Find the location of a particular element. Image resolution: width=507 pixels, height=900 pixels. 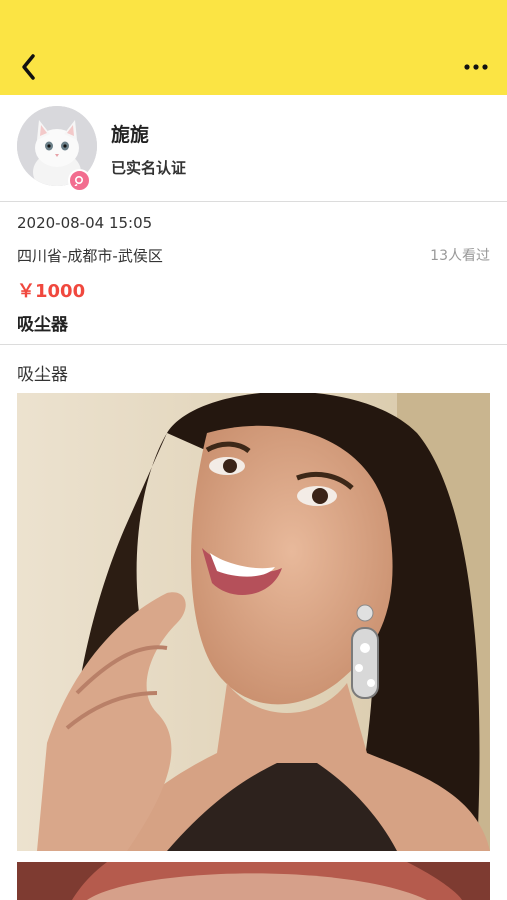

seller-profile: 旎旎 已实名认证 is located at coordinates (253, 148).